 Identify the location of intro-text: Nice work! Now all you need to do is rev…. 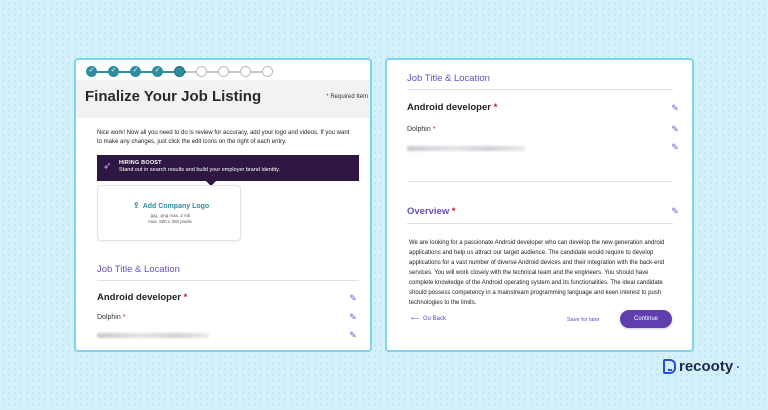
(223, 137).